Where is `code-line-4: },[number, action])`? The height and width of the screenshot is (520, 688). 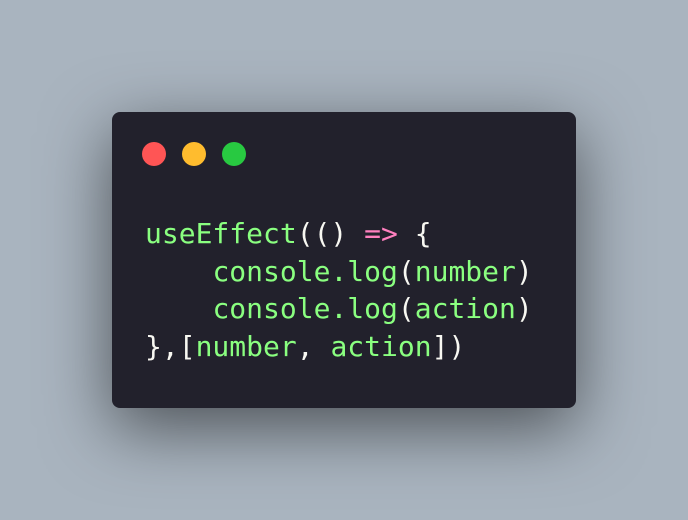 code-line-4: },[number, action]) is located at coordinates (339, 347).